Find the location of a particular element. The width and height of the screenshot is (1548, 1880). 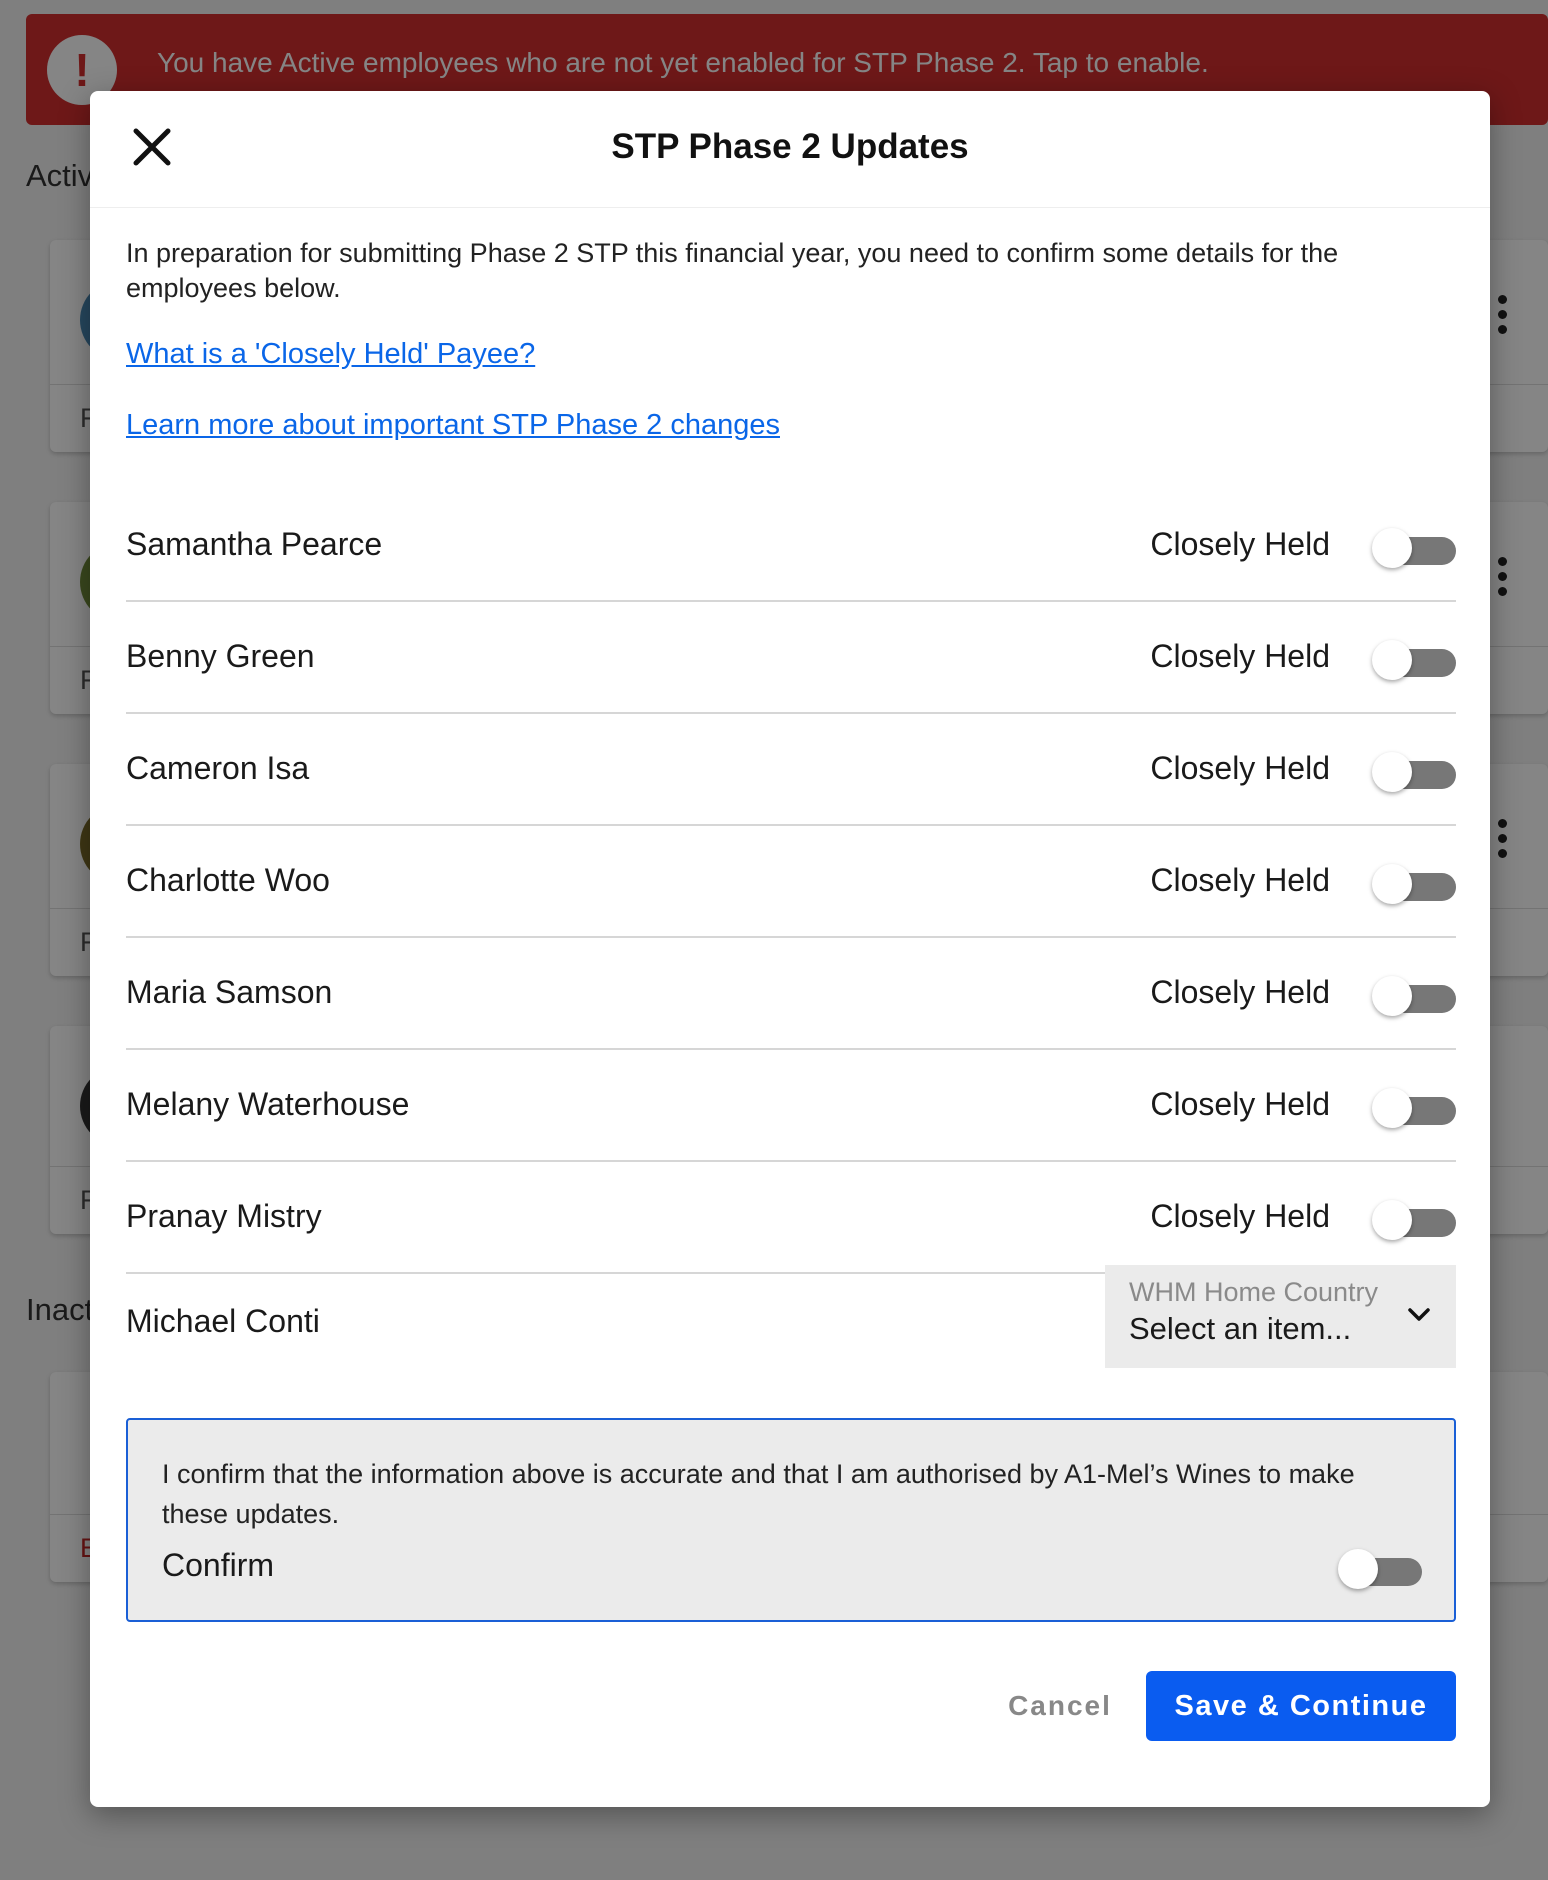

save-continue-button: Save & Continue is located at coordinates (1301, 1706).